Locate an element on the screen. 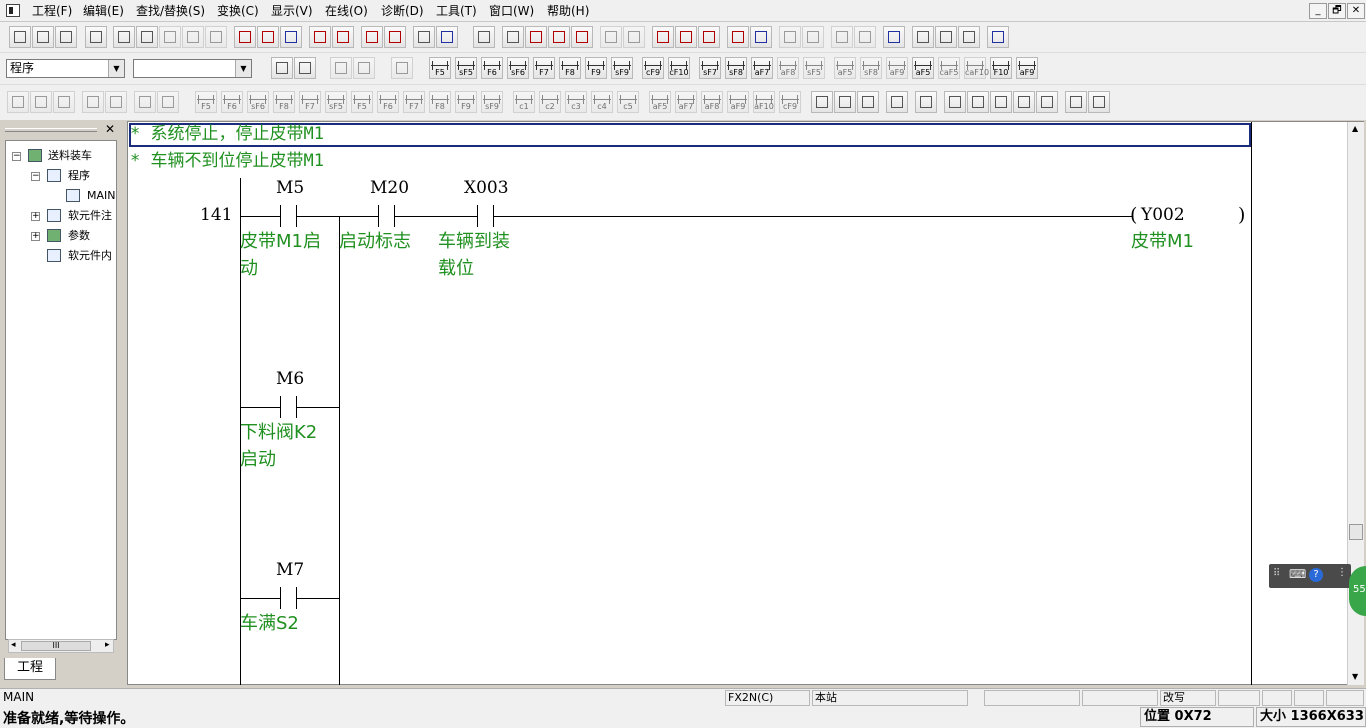 This screenshot has width=1366, height=728. ladder-key-20: caF10 is located at coordinates (976, 68).